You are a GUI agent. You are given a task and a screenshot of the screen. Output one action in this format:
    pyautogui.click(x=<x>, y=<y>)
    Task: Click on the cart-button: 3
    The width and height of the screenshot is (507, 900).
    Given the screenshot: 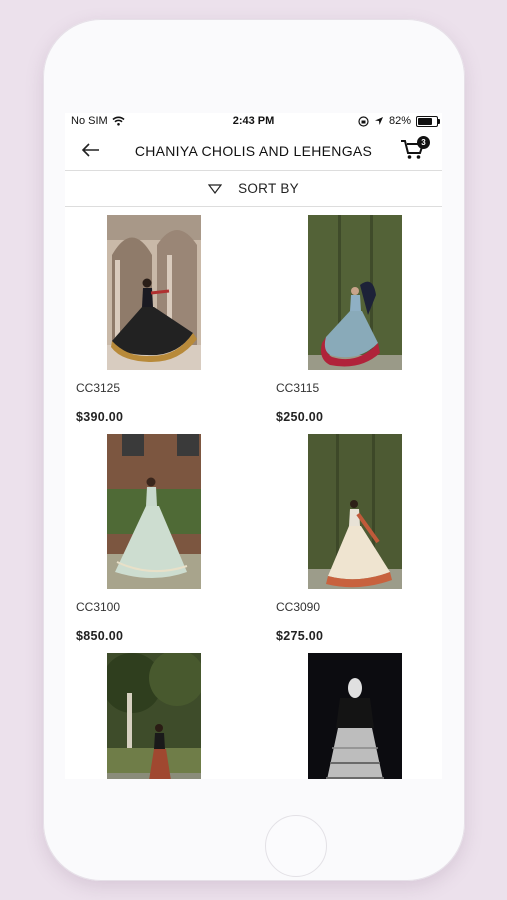 What is the action you would take?
    pyautogui.click(x=415, y=150)
    